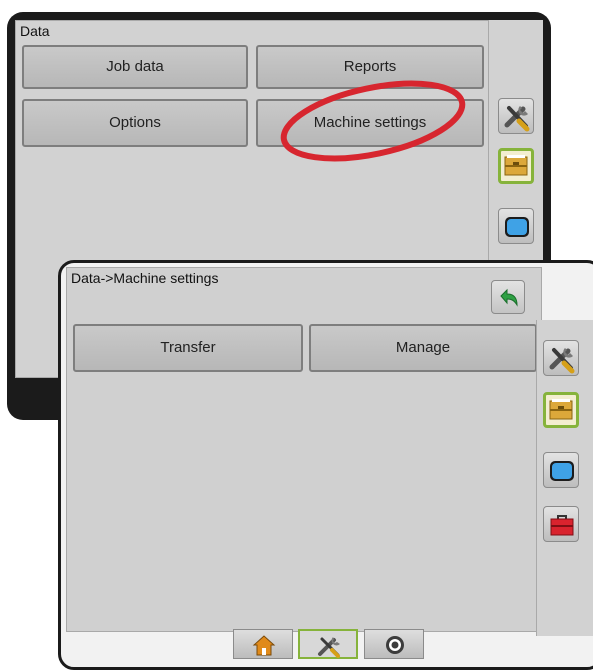 This screenshot has height=670, width=593. I want to click on page-title: Data, so click(35, 31).